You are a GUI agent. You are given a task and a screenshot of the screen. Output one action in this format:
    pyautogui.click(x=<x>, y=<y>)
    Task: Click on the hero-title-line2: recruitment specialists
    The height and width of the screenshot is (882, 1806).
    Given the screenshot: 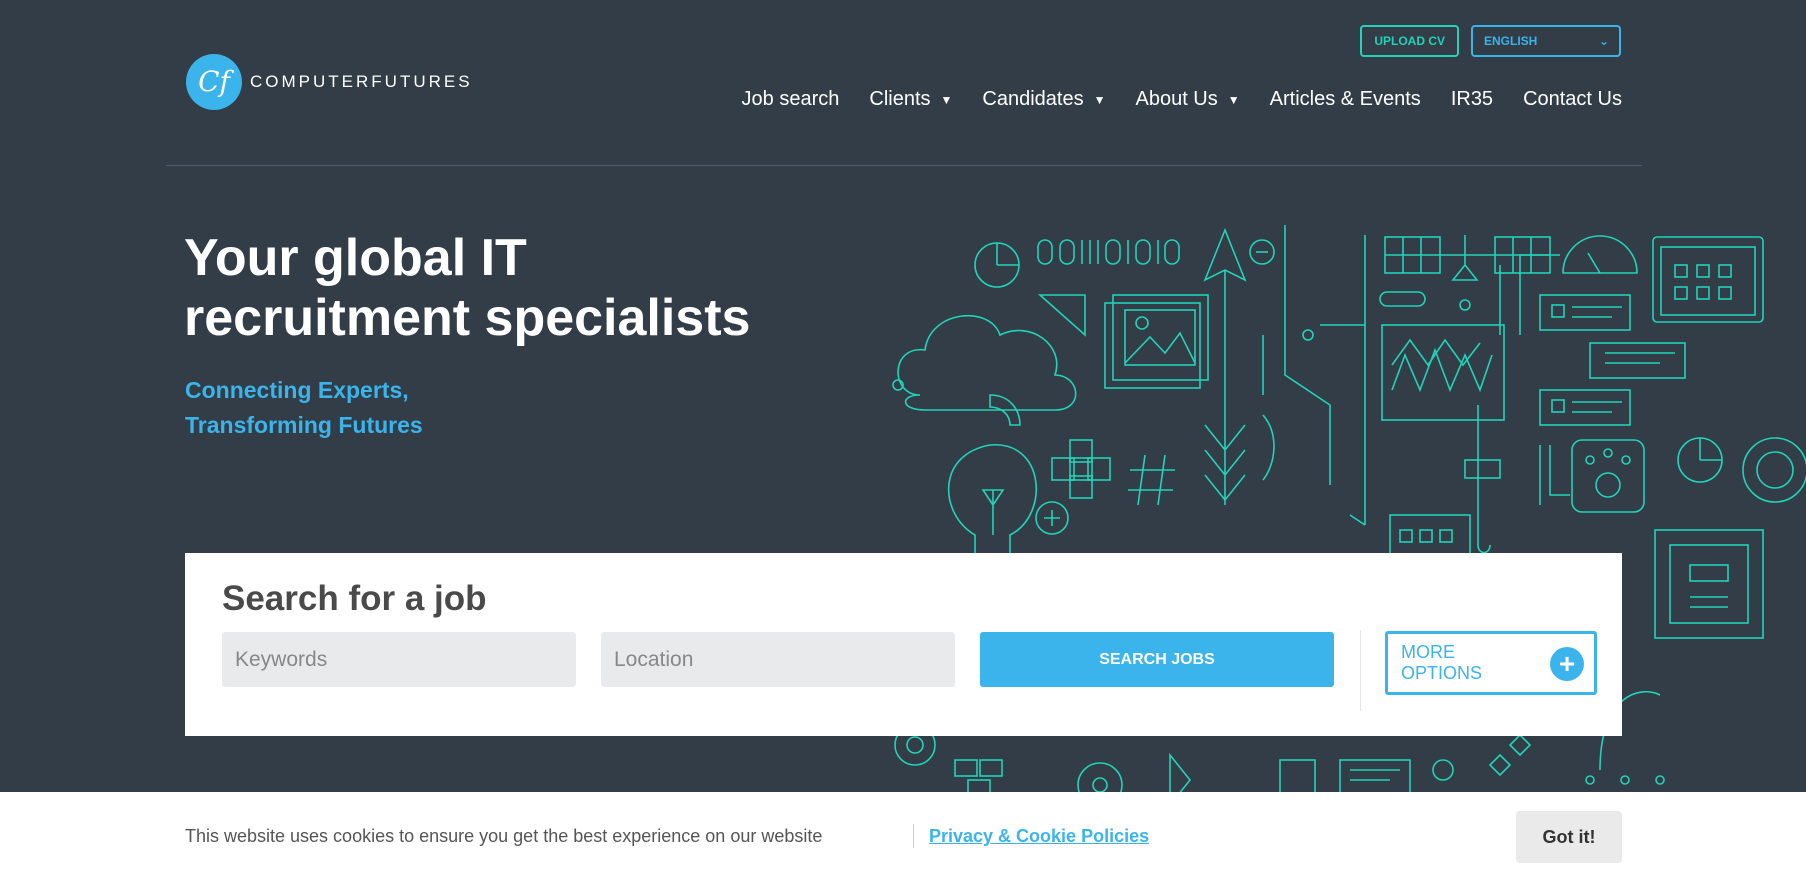 What is the action you would take?
    pyautogui.click(x=467, y=318)
    